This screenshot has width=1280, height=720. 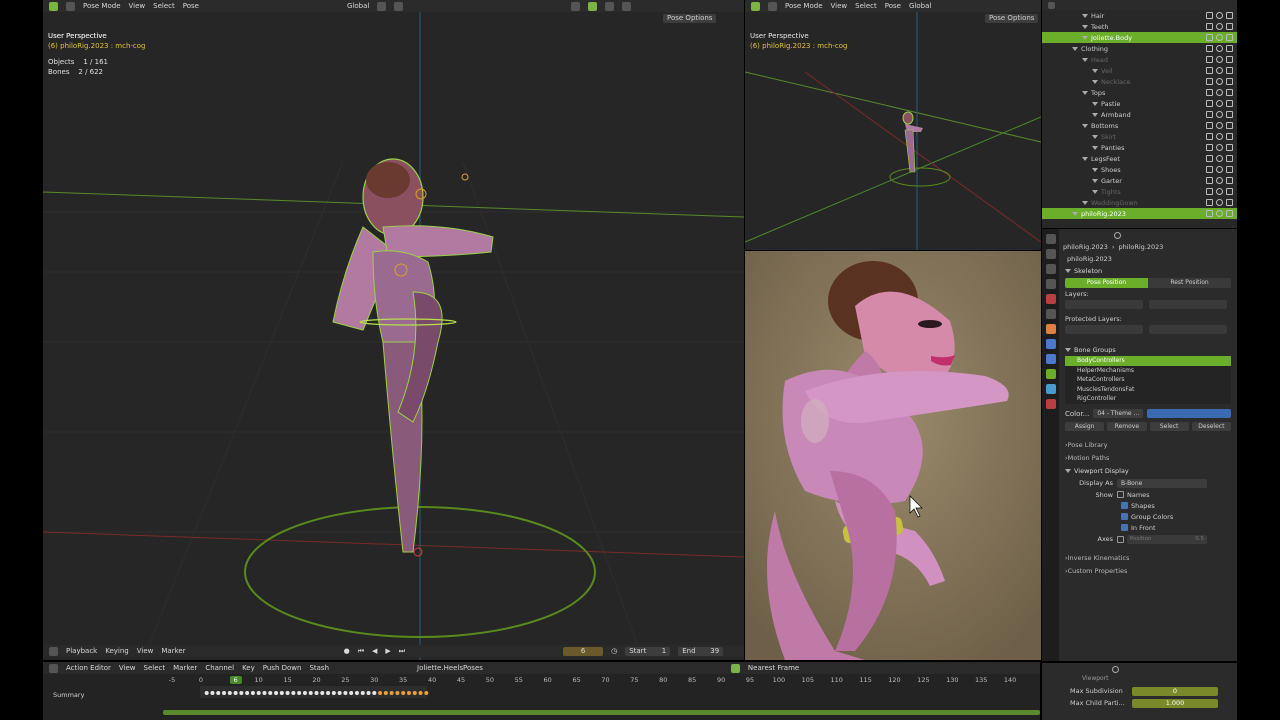 I want to click on outliner-row: WeddingGown, so click(x=1139, y=202).